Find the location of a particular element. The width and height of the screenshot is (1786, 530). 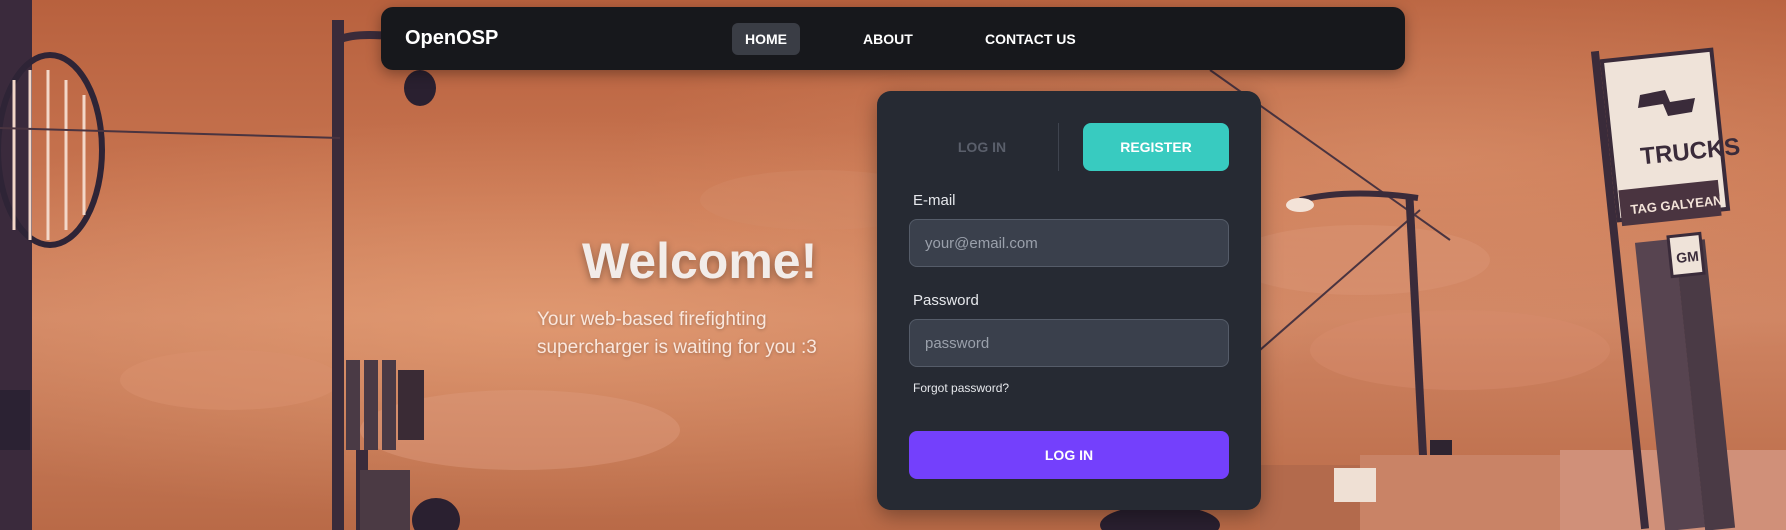

email-label: E-mail is located at coordinates (934, 200).